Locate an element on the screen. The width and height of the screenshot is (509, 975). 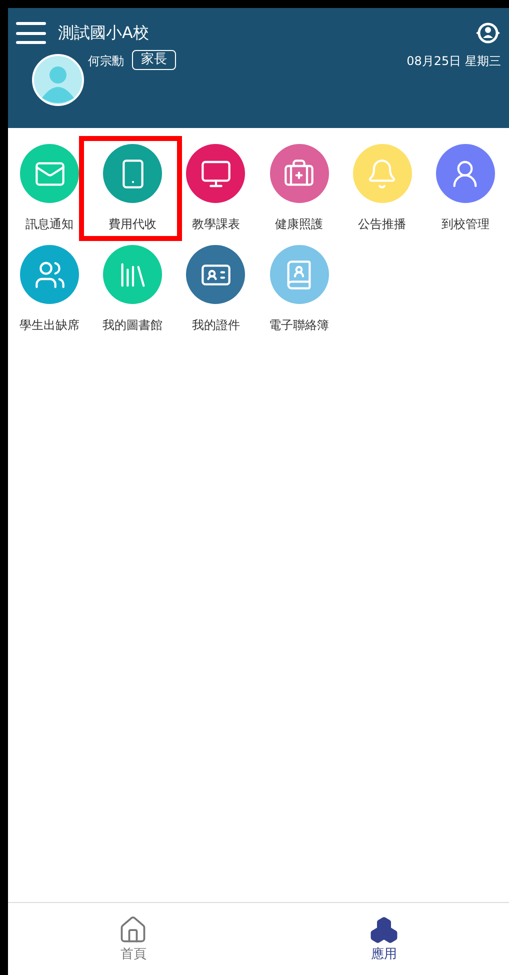
menu-icon is located at coordinates (31, 33).